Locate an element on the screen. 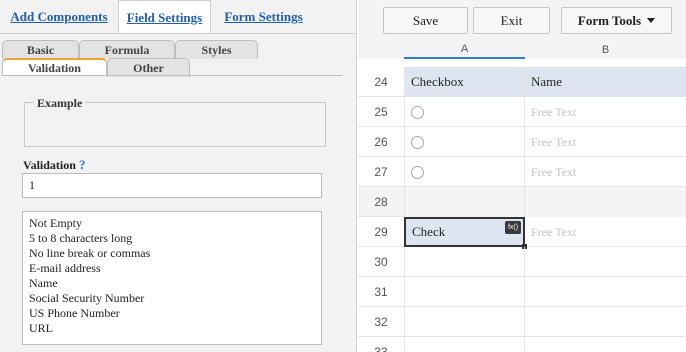 The width and height of the screenshot is (686, 352). cell-a30 is located at coordinates (464, 262).